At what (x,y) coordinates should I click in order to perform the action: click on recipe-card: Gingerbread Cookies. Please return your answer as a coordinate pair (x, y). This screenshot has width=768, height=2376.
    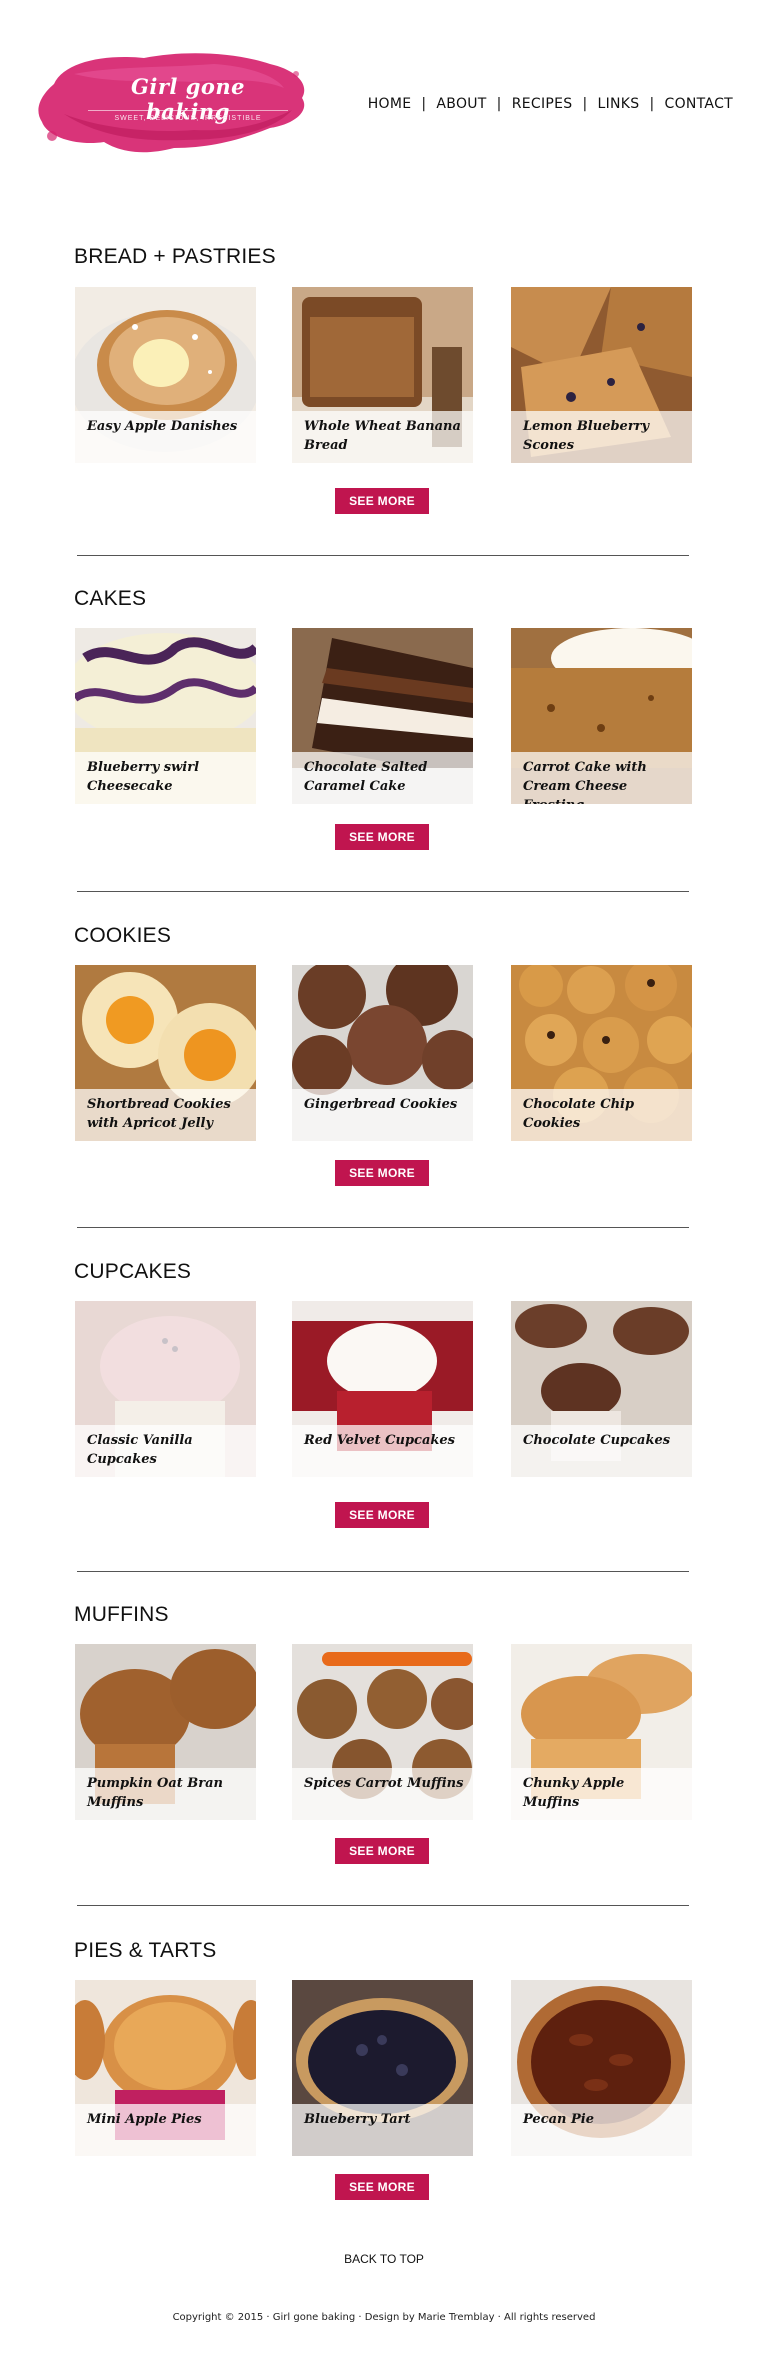
    Looking at the image, I should click on (382, 1053).